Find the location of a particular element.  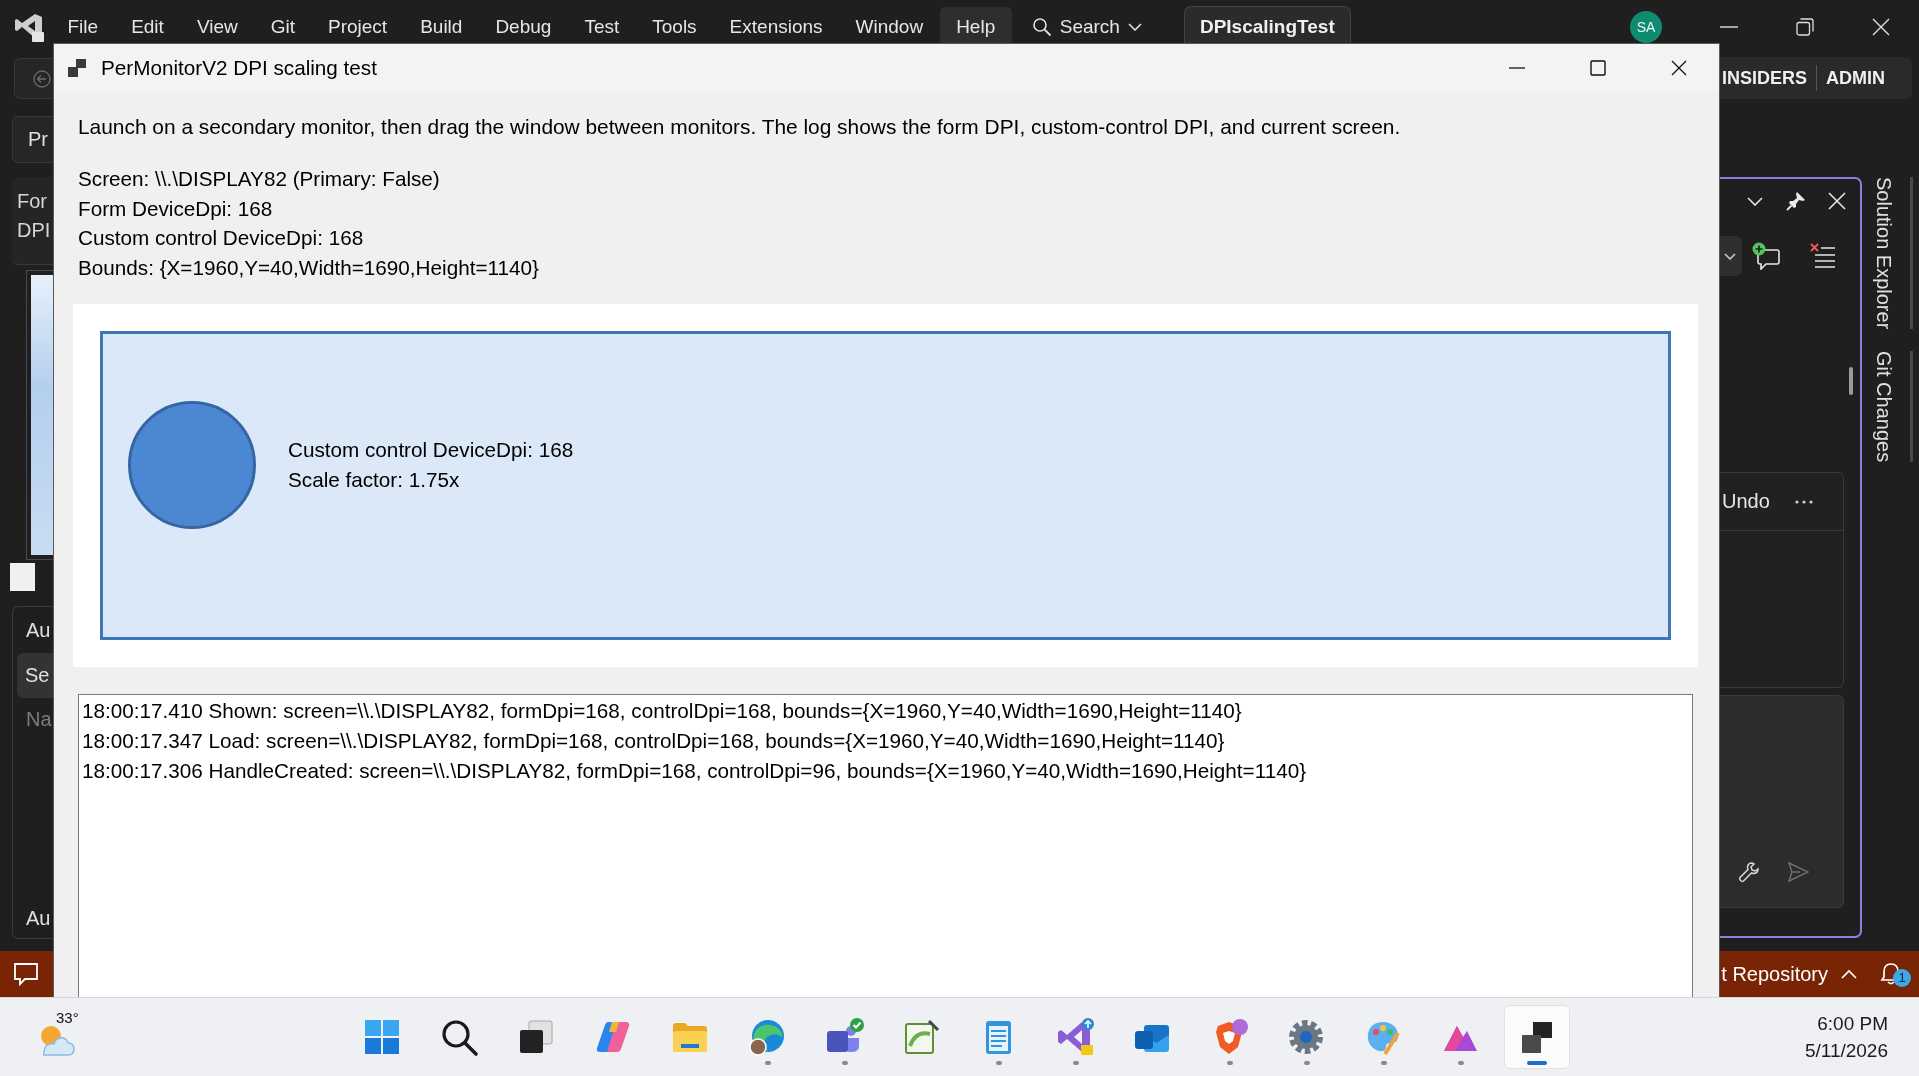

info-line: Screen: \\.\DISPLAY82 (Primary: False) is located at coordinates (259, 179).